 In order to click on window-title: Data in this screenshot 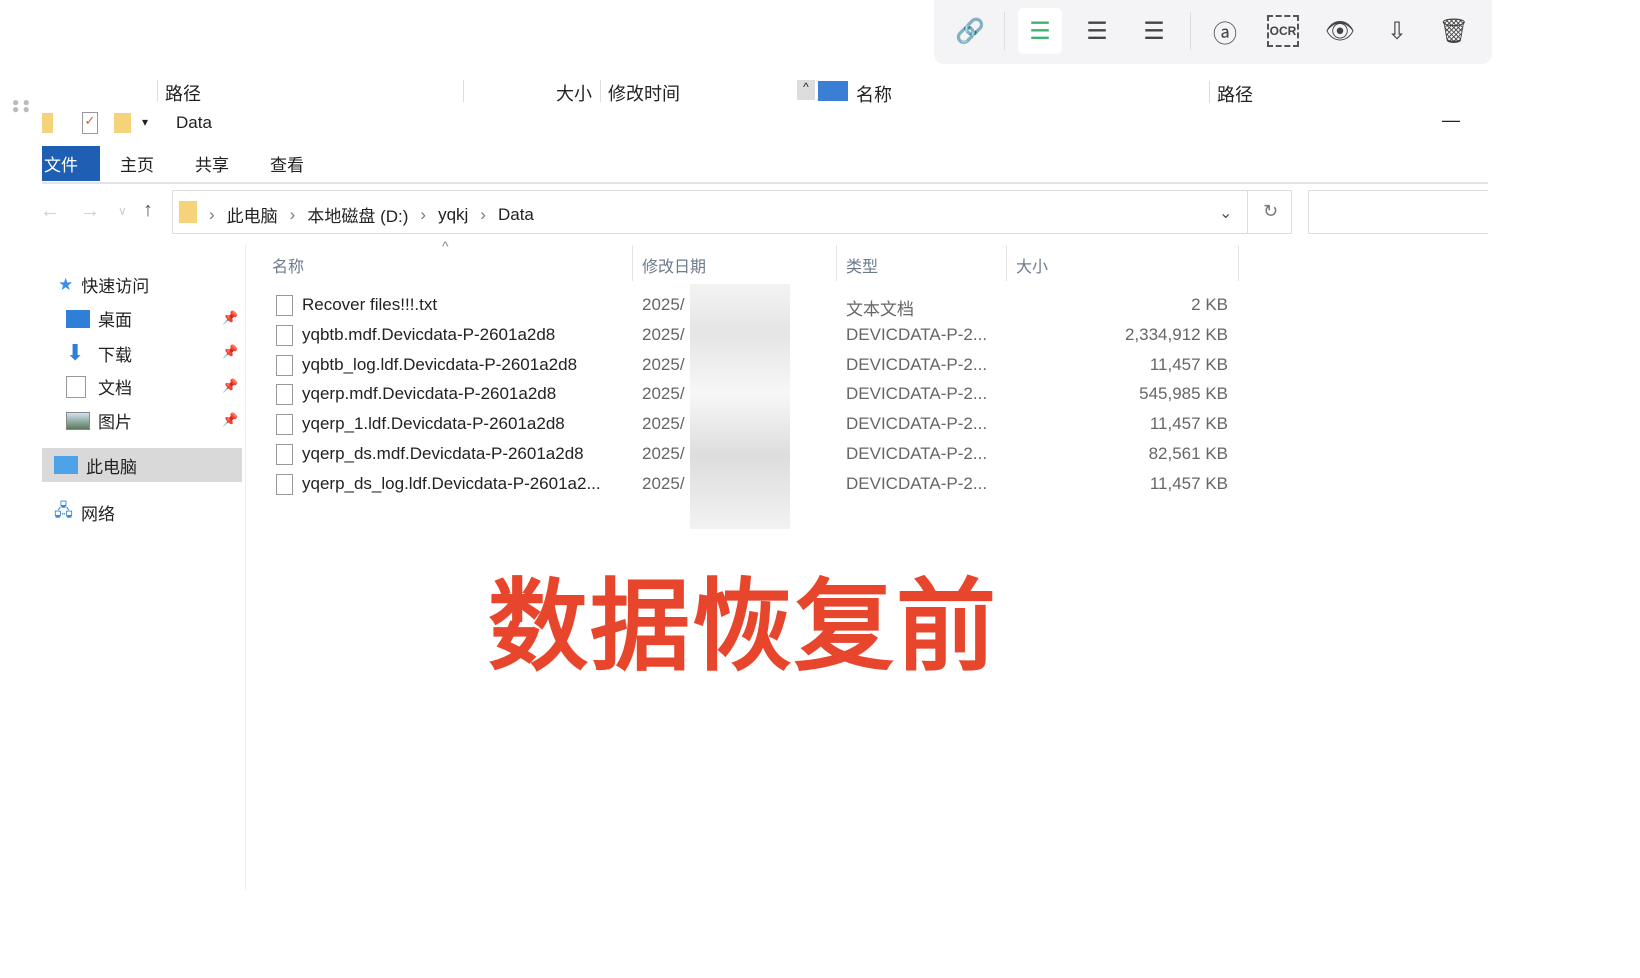, I will do `click(194, 122)`.